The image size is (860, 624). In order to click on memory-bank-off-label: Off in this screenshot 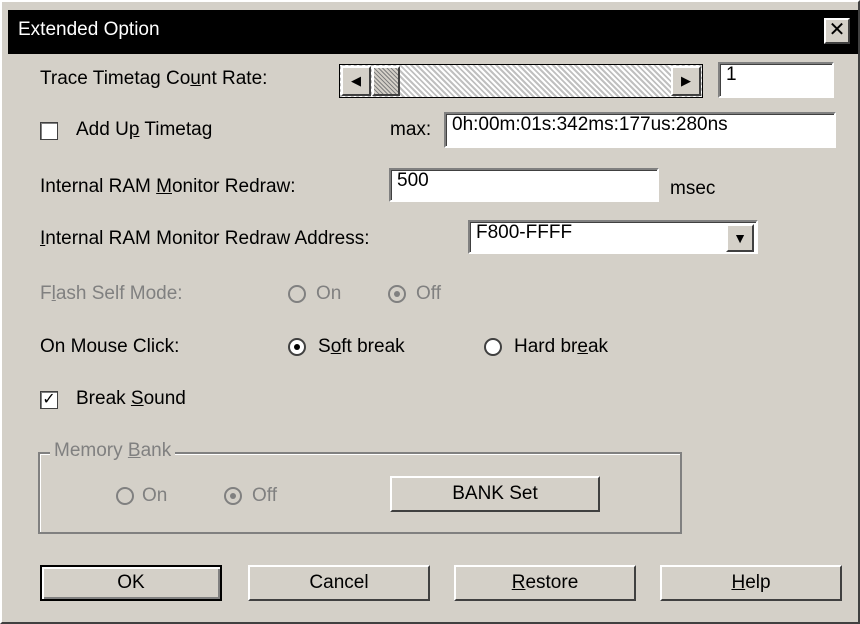, I will do `click(264, 495)`.